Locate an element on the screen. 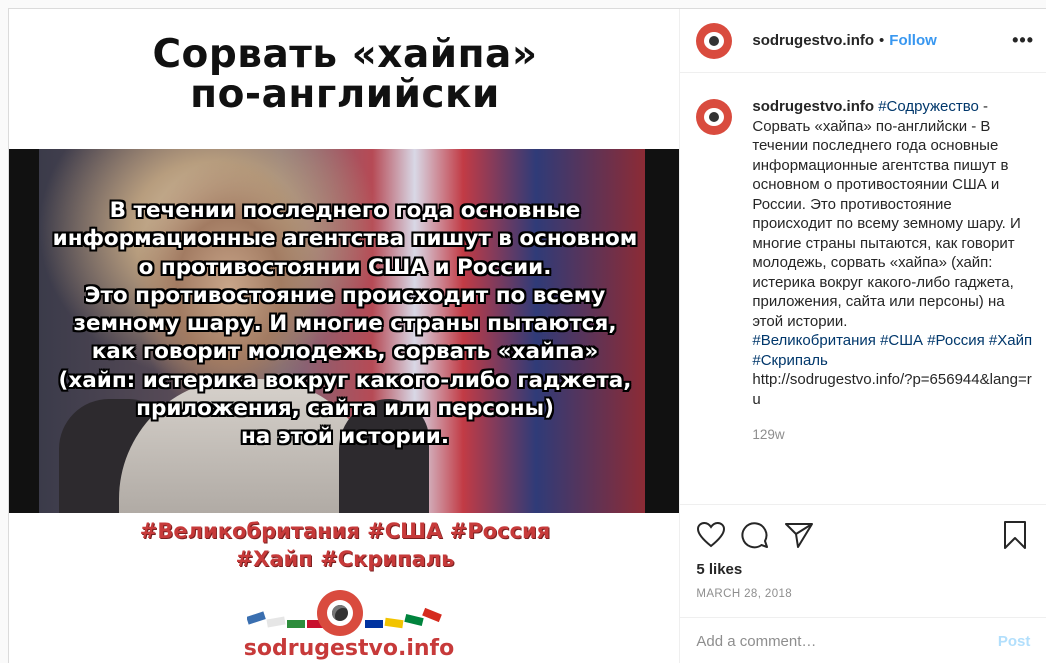 This screenshot has height=663, width=1046. caption-avatar is located at coordinates (714, 117).